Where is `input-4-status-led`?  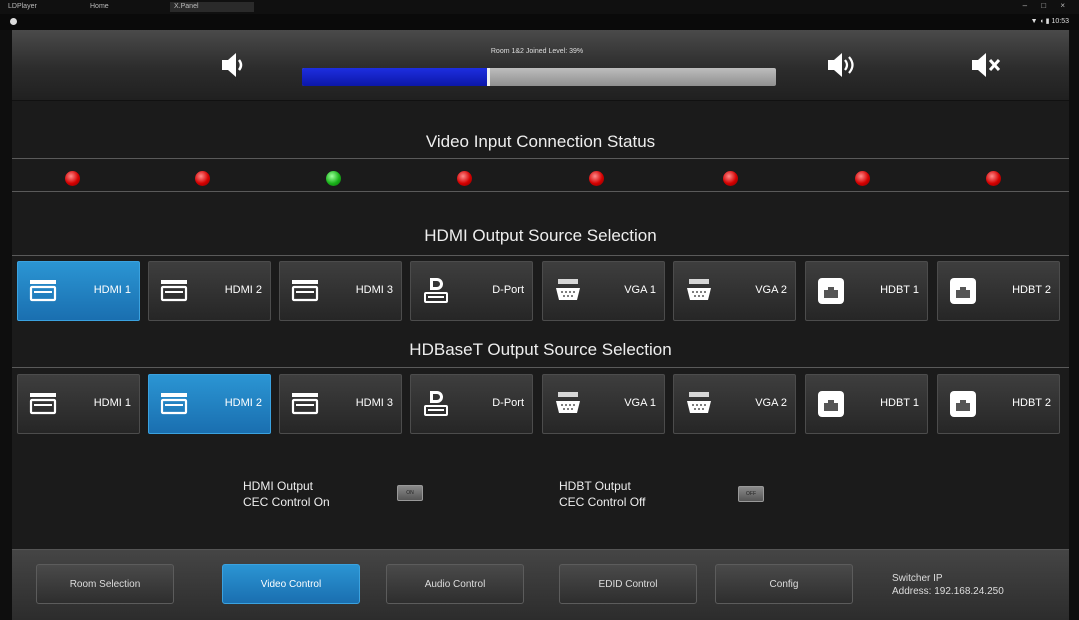
input-4-status-led is located at coordinates (464, 178).